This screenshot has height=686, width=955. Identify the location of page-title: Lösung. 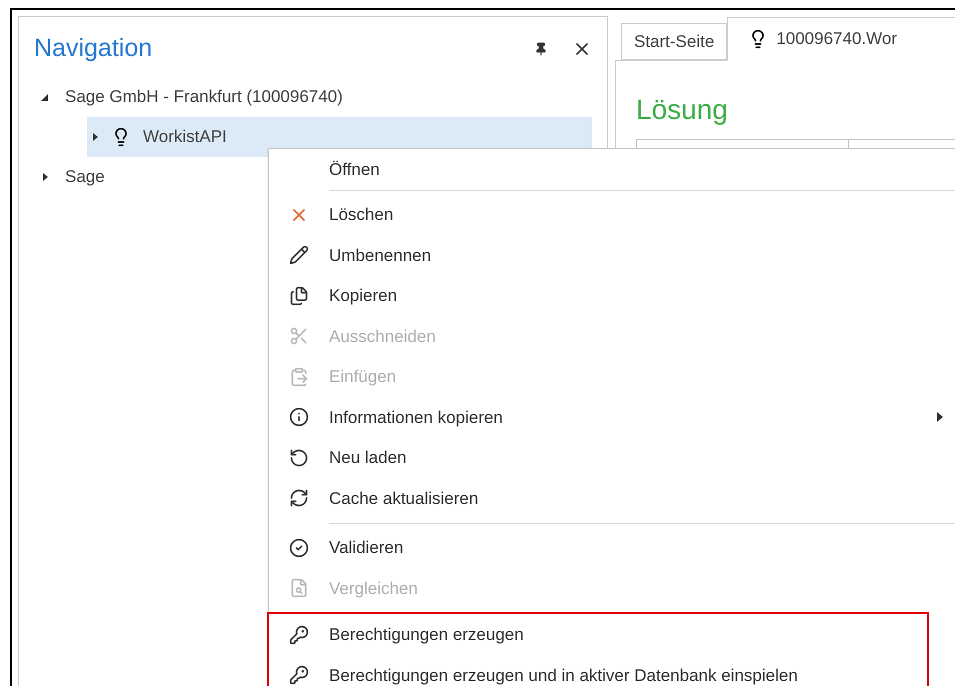
(682, 110).